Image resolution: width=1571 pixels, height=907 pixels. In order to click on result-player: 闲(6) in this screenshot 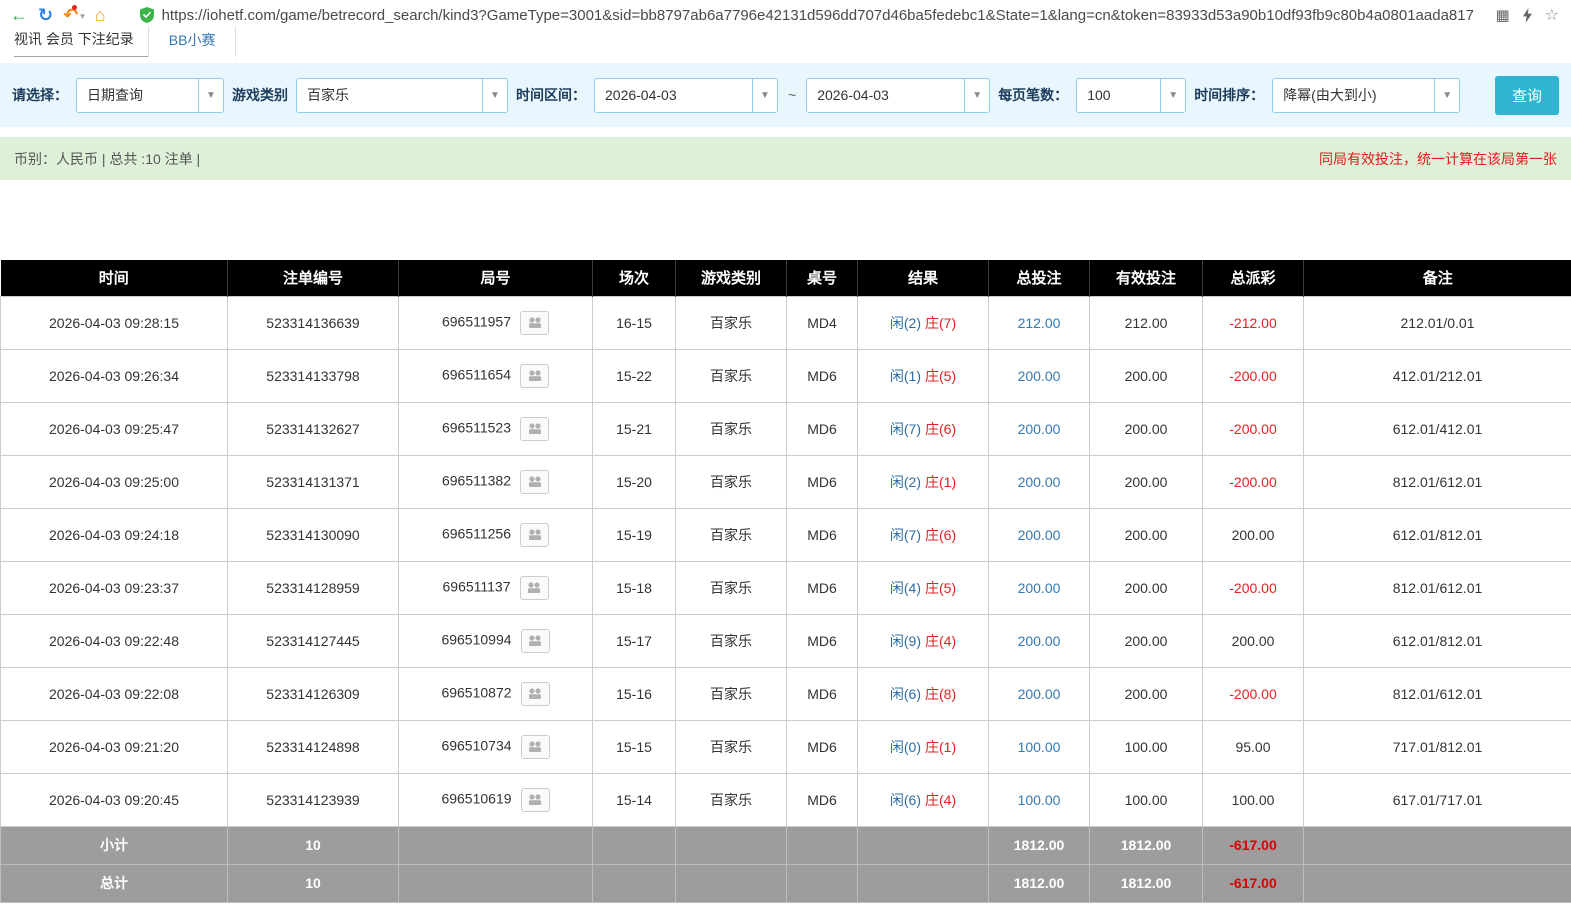, I will do `click(905, 799)`.